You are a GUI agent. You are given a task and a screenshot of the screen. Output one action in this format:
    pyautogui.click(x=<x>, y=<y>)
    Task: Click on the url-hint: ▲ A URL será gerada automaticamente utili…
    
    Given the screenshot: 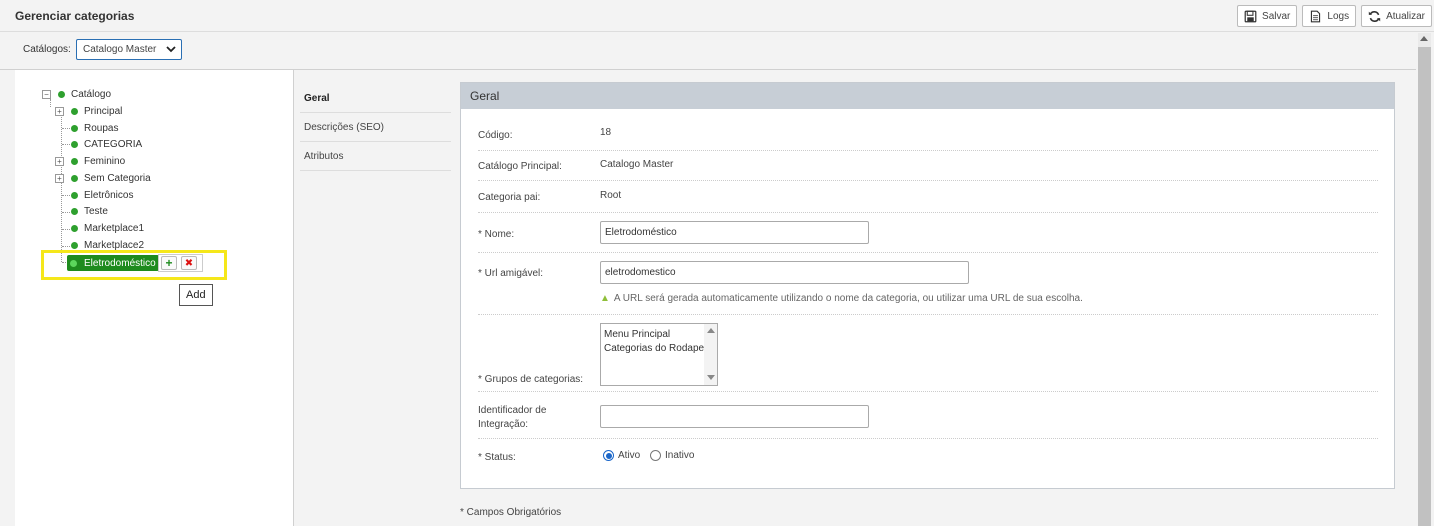 What is the action you would take?
    pyautogui.click(x=841, y=298)
    